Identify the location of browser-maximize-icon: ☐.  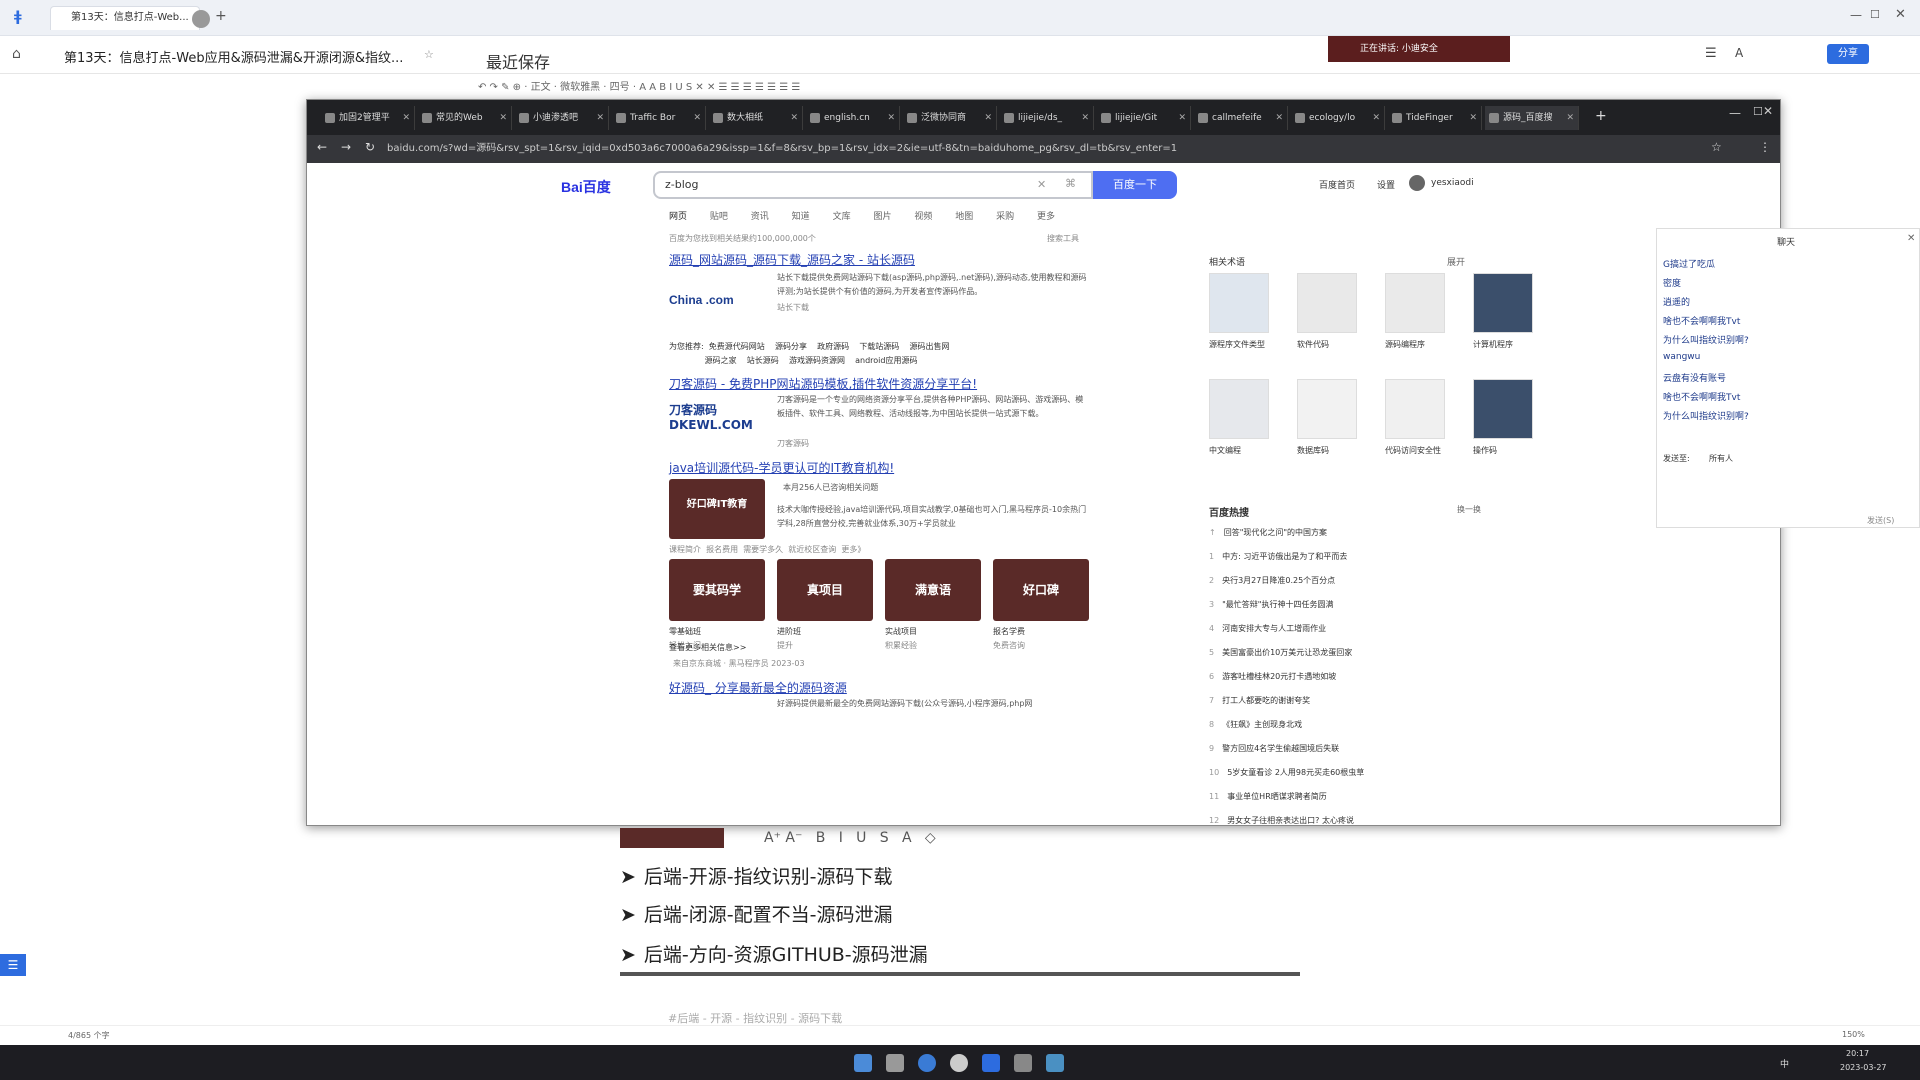
(1758, 111).